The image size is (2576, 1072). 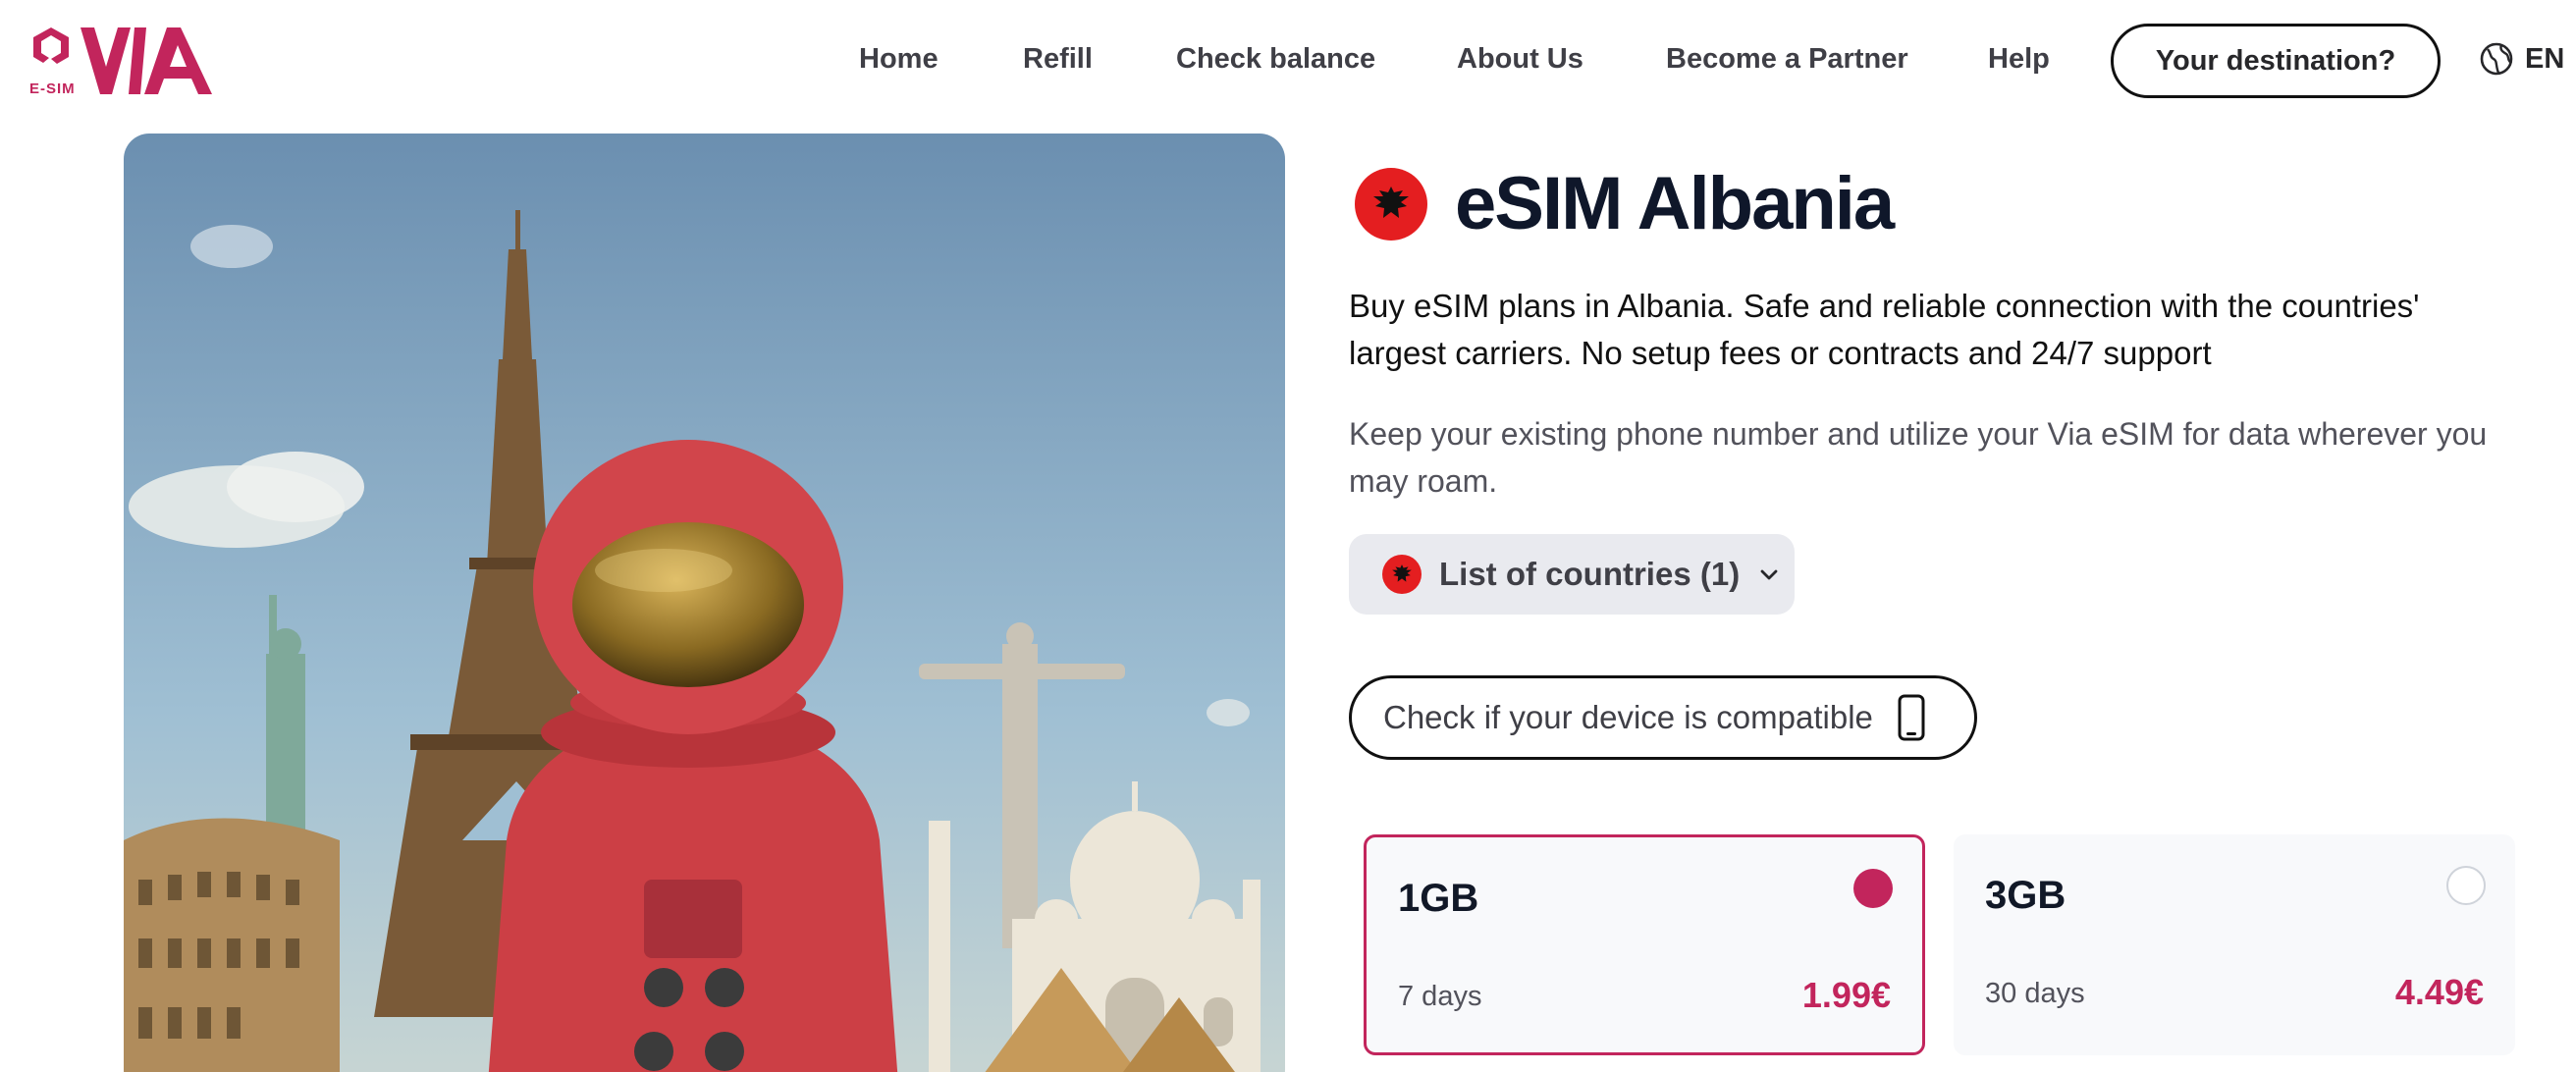 What do you see at coordinates (1787, 58) in the screenshot?
I see `nav-become-partner: Become a Partner` at bounding box center [1787, 58].